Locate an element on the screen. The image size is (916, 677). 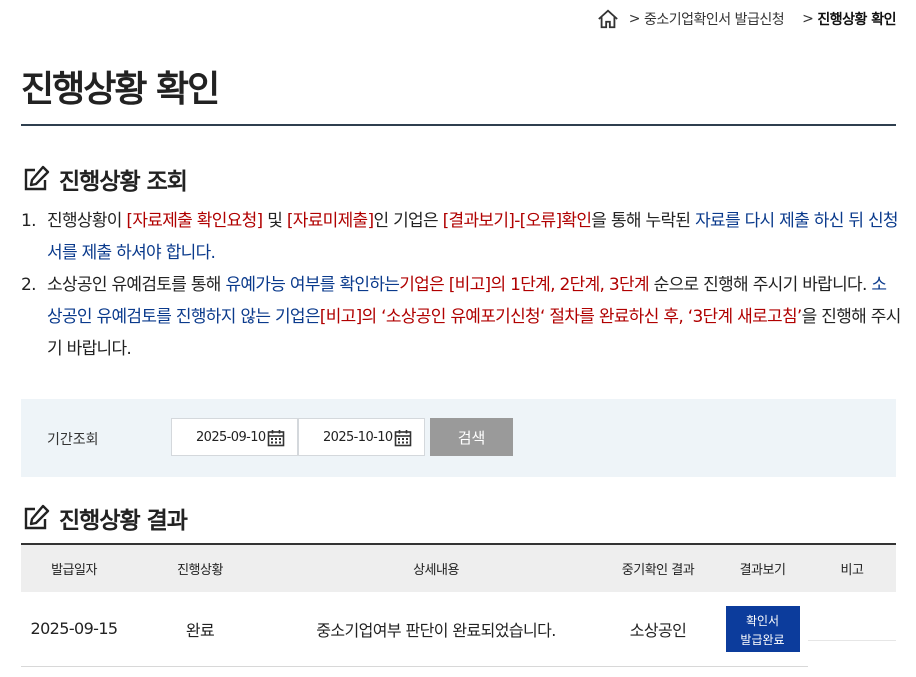
end-date-input: 2025-10-10 is located at coordinates (361, 437).